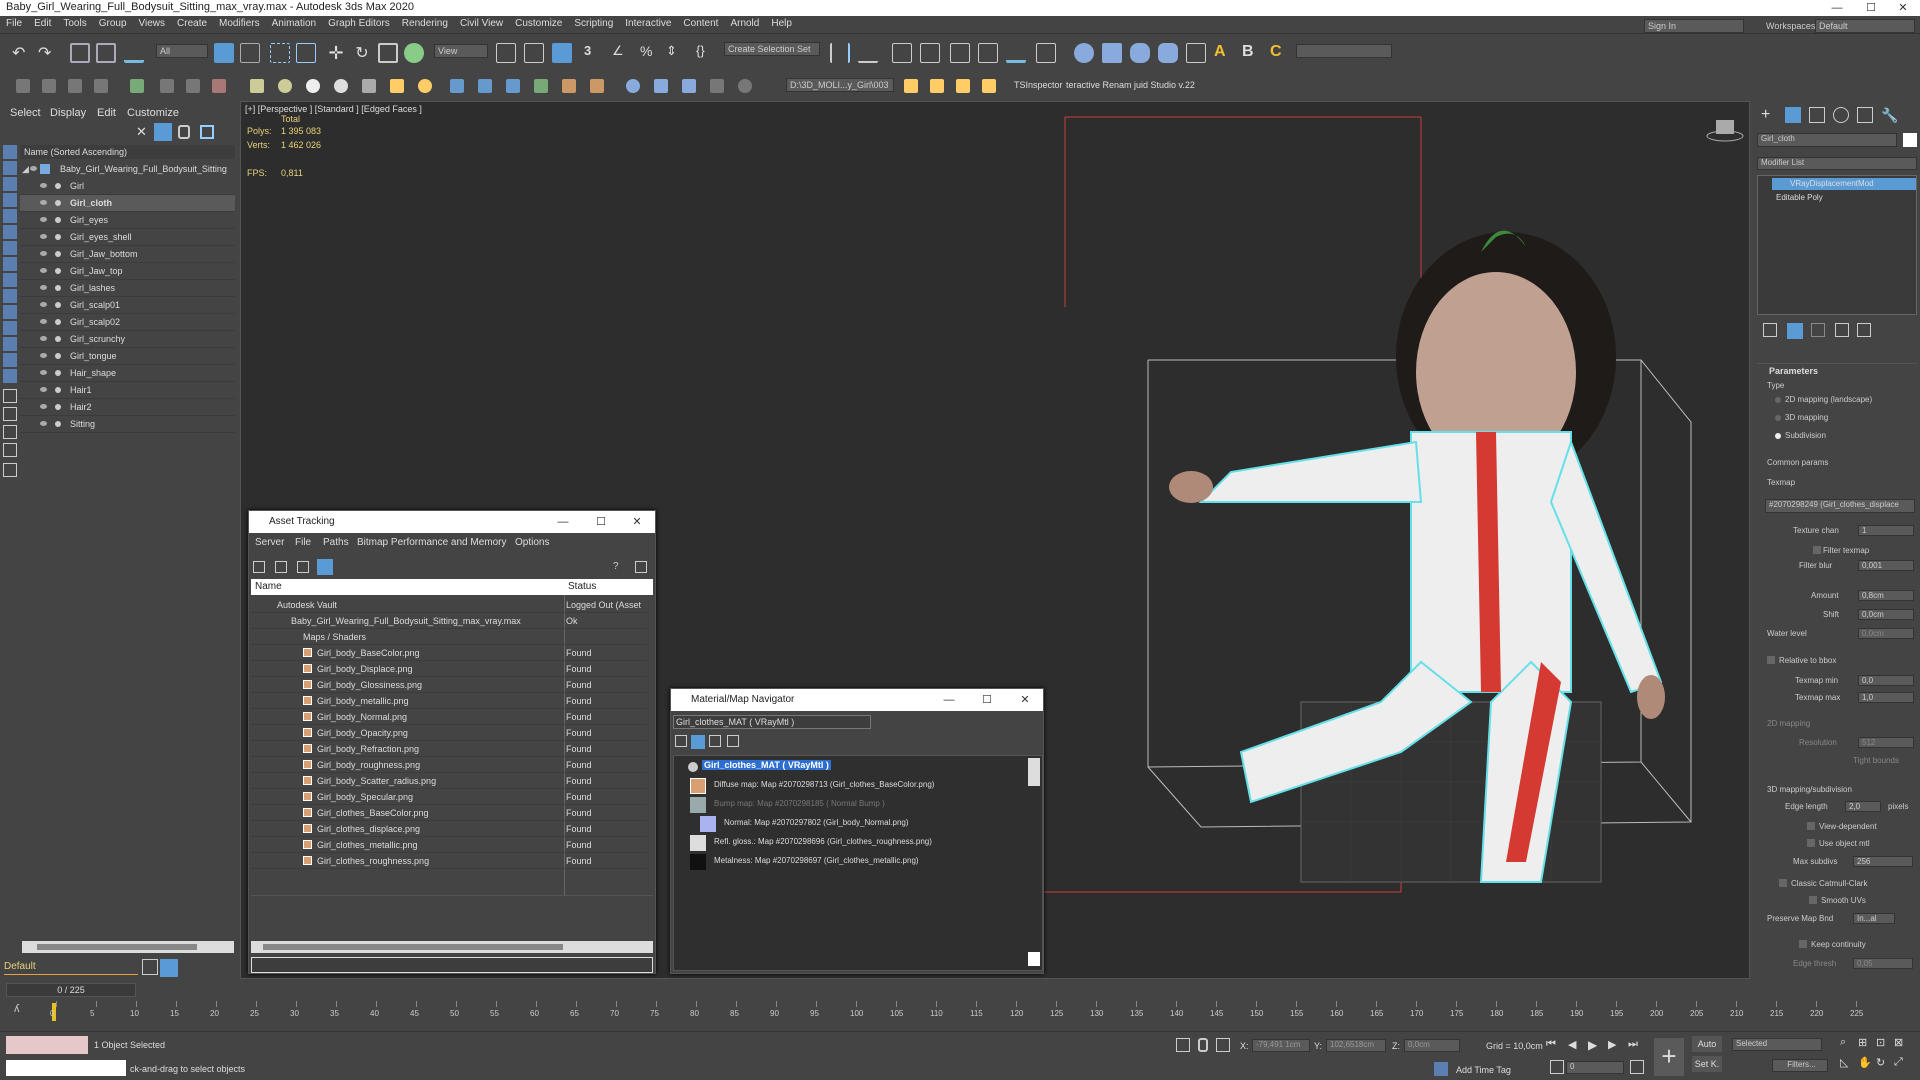 The image size is (1920, 1080). I want to click on horizontal-scrollbar, so click(452, 947).